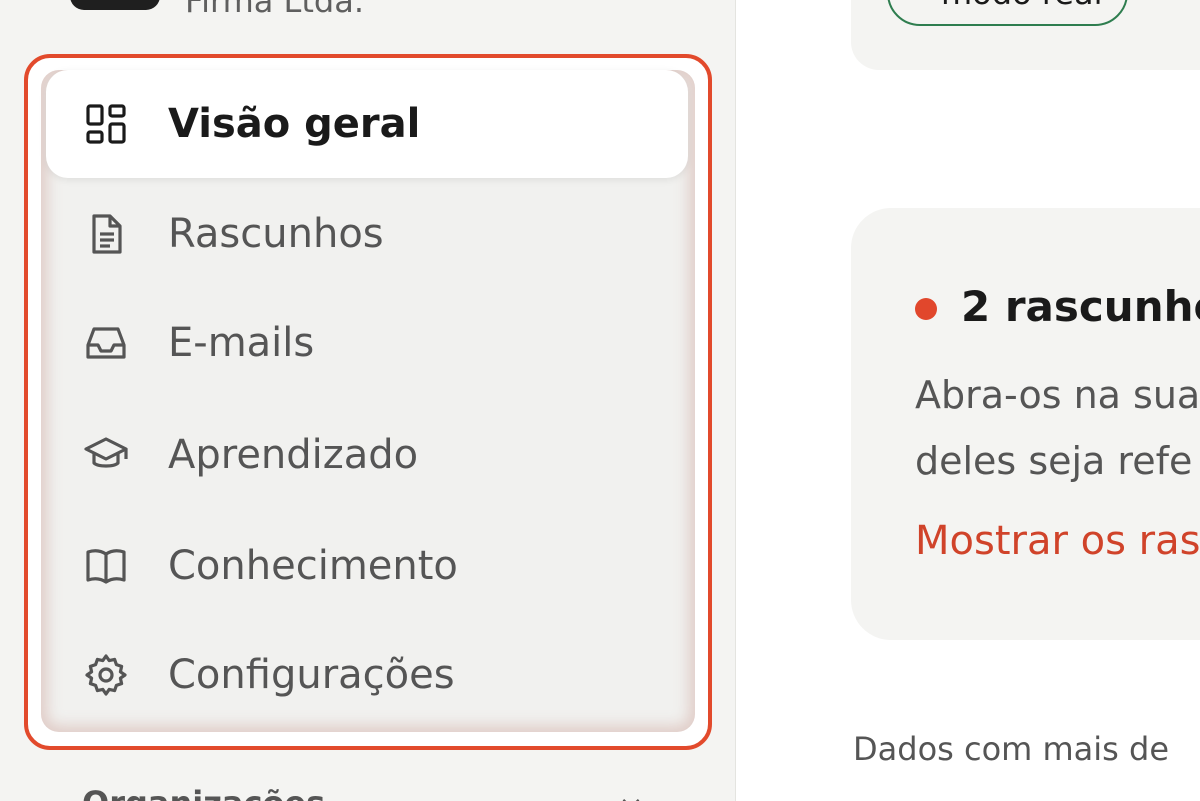  I want to click on org-name: Firma Ltda., so click(274, 10).